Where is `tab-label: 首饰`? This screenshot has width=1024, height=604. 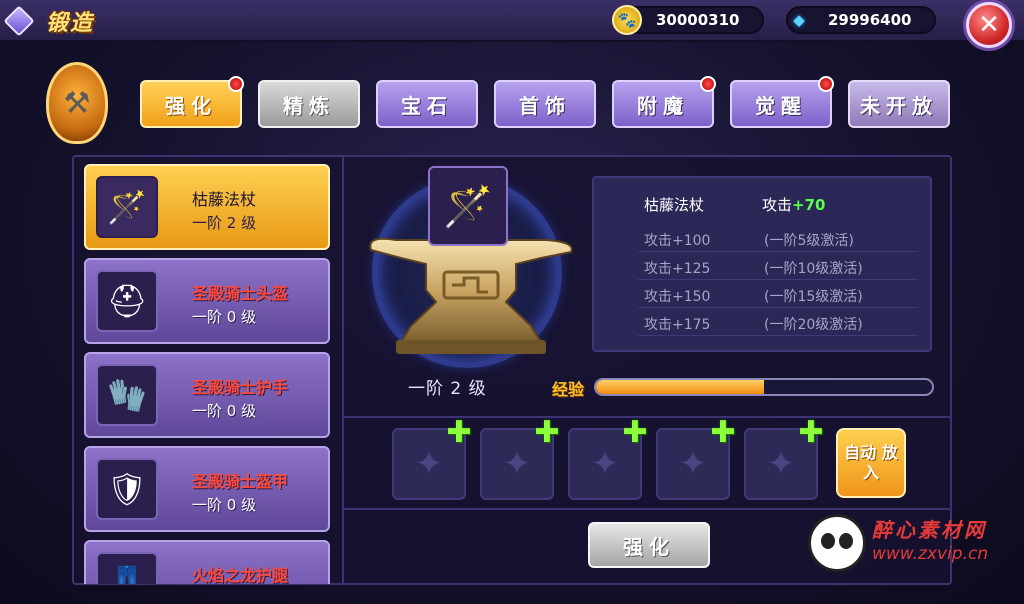 tab-label: 首饰 is located at coordinates (545, 105).